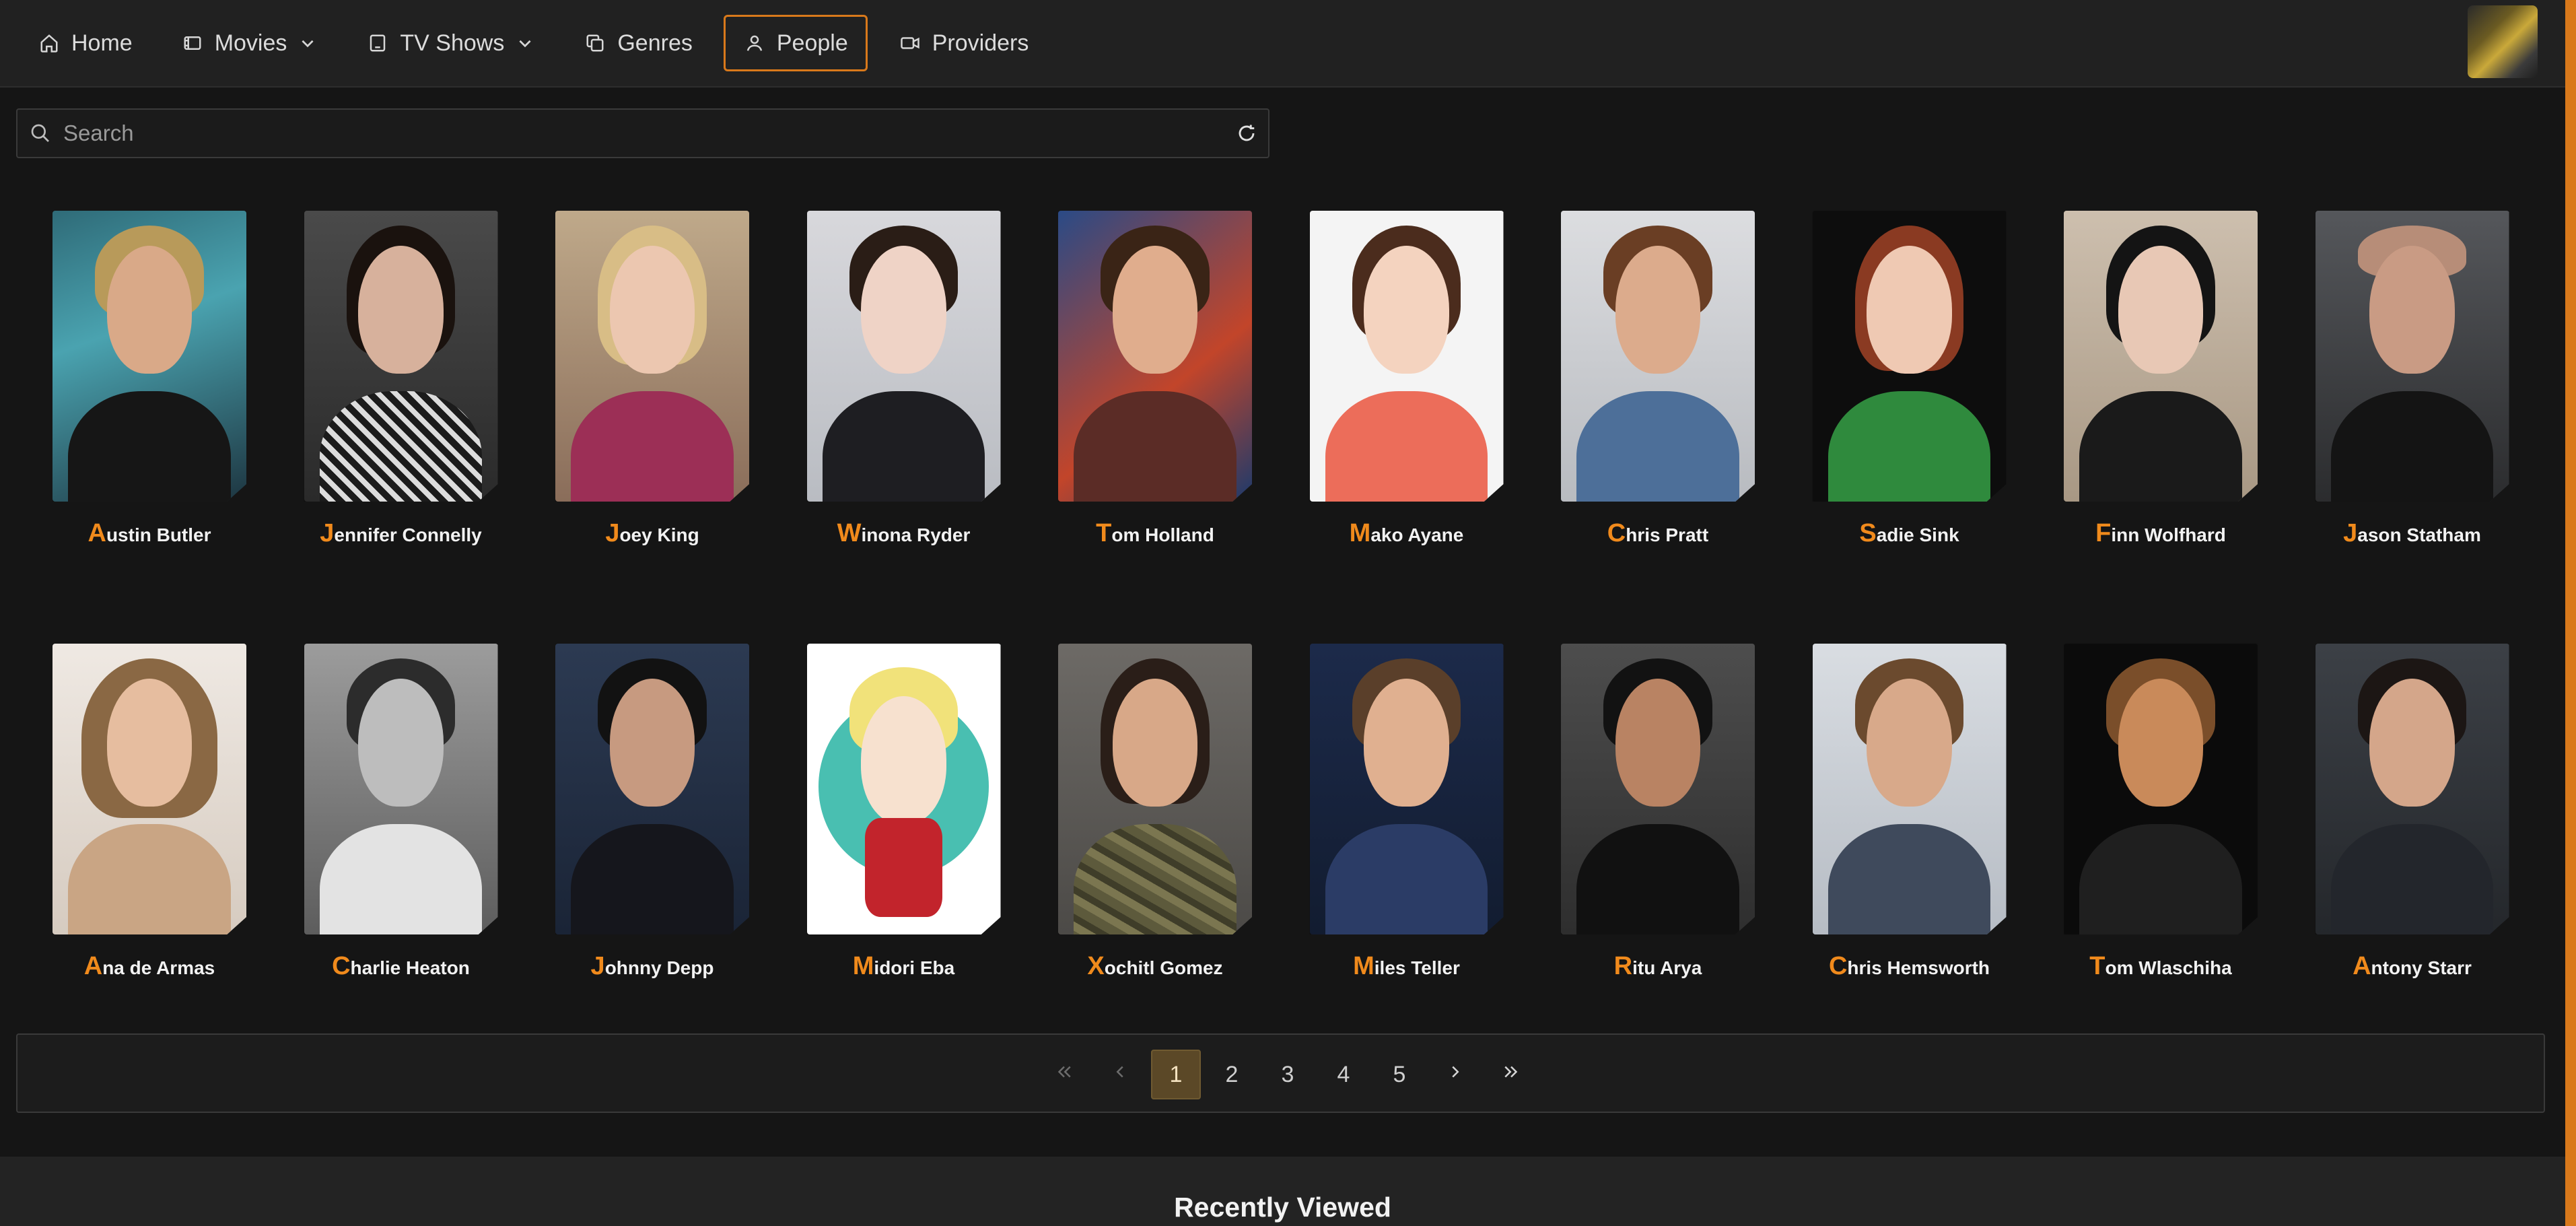 This screenshot has width=2576, height=1226. I want to click on next-page-button, so click(1455, 1074).